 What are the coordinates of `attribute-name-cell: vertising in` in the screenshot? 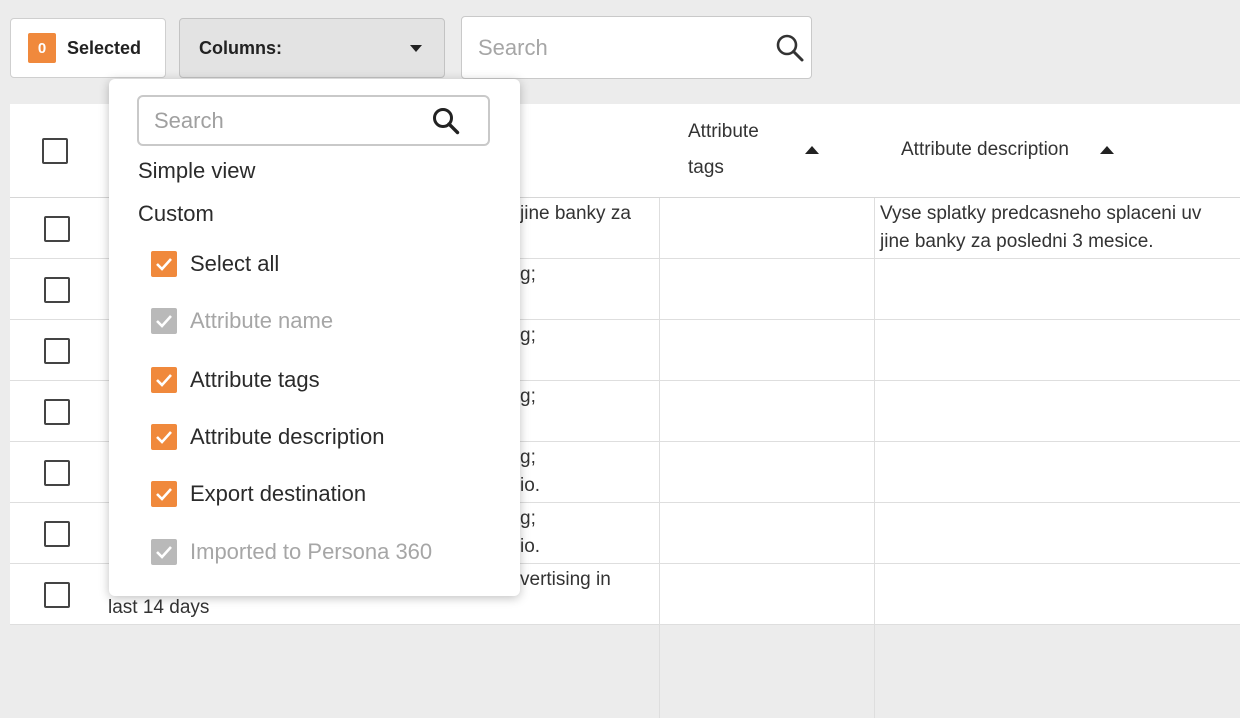 It's located at (565, 579).